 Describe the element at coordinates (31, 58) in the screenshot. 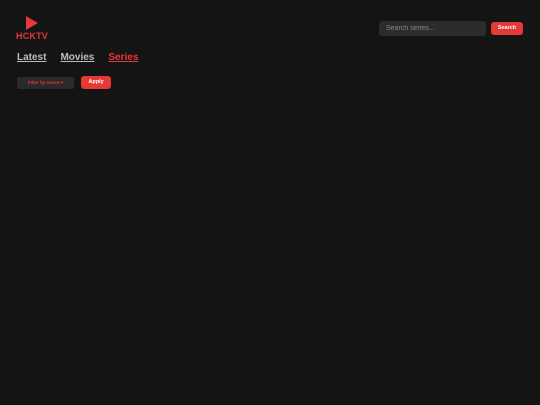

I see `nav-link-latest: Latest` at that location.